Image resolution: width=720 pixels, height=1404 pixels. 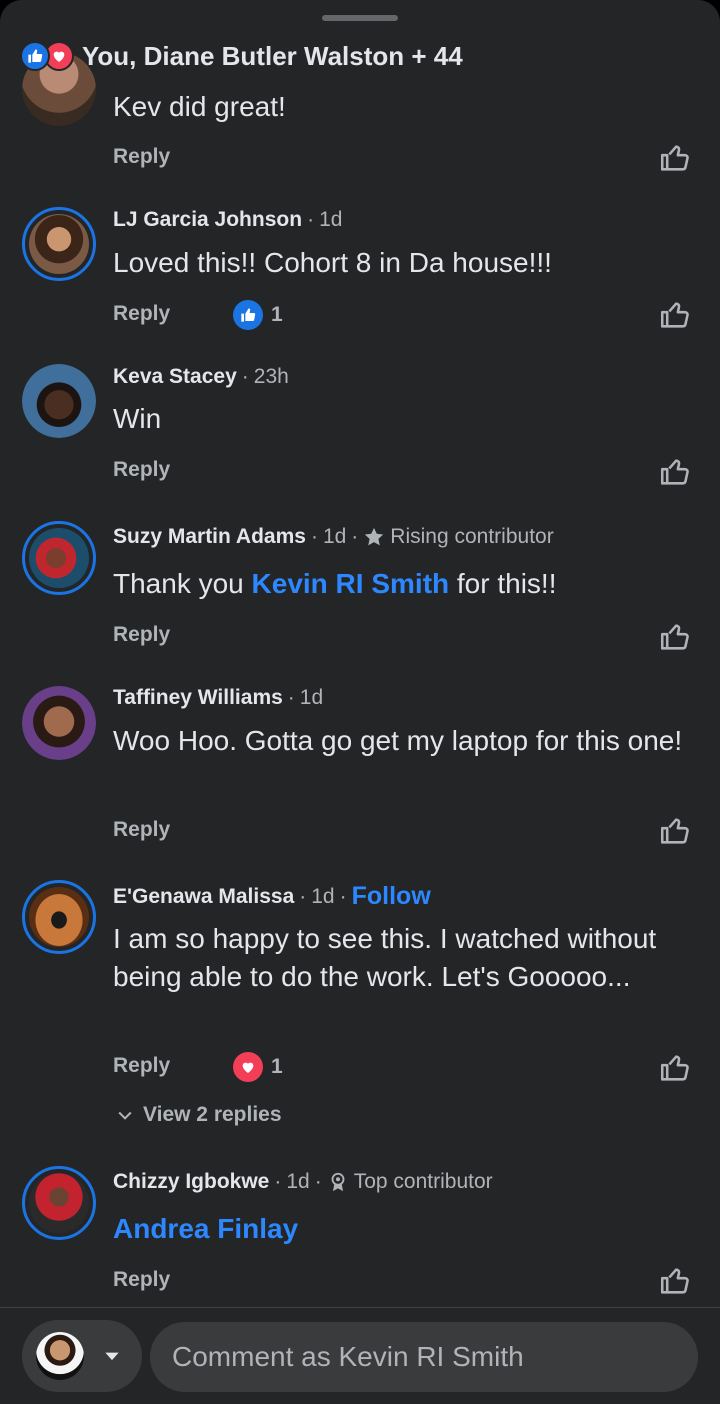 What do you see at coordinates (332, 262) in the screenshot?
I see `comment-text: Loved this!! Cohort 8 in Da house!!!` at bounding box center [332, 262].